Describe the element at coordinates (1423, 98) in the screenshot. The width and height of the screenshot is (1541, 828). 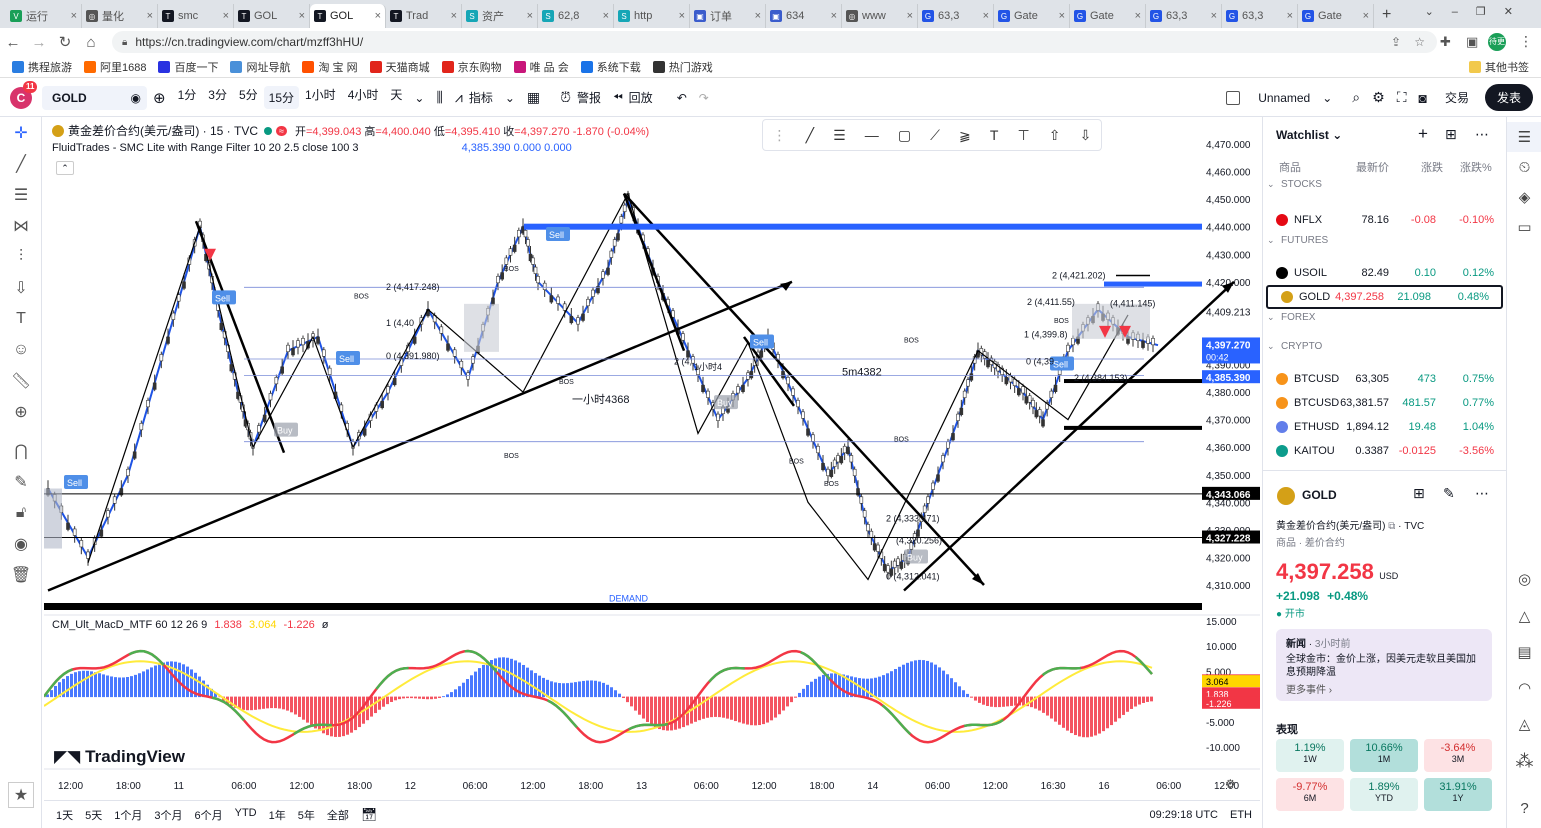
I see `camera-icon: ◙` at that location.